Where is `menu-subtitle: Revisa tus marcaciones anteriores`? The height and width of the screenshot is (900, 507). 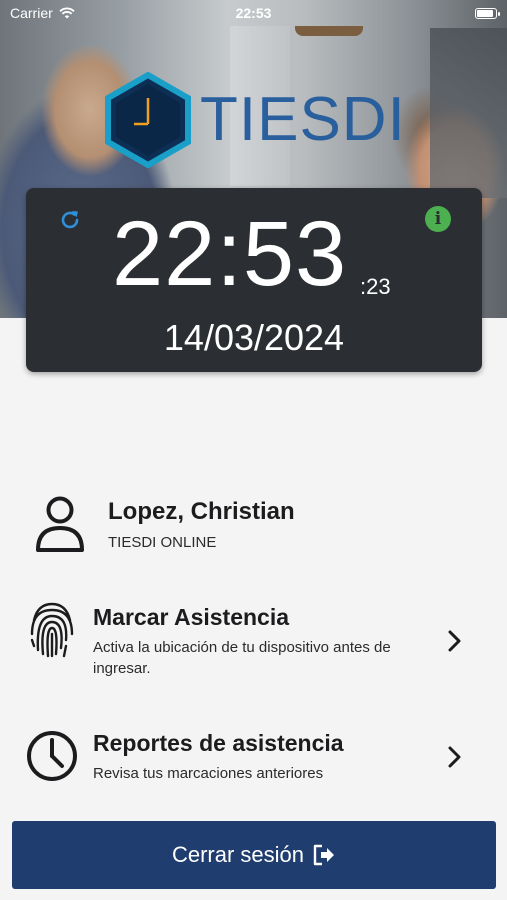 menu-subtitle: Revisa tus marcaciones anteriores is located at coordinates (208, 773).